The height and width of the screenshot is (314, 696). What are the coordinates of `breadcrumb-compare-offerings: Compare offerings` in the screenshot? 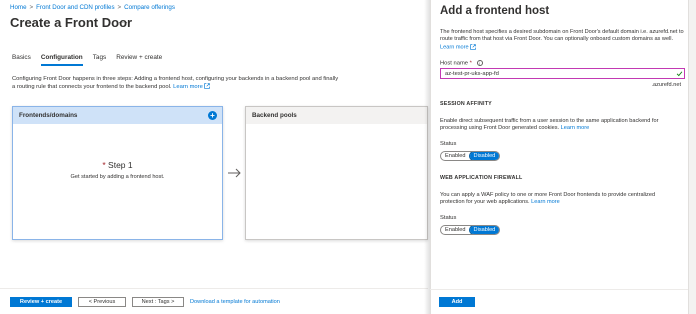 It's located at (149, 7).